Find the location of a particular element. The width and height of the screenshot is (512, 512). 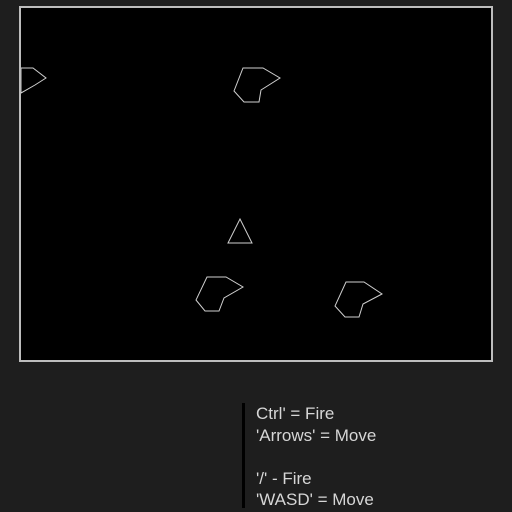

p2-fire-instruction: '/' - Fire is located at coordinates (284, 478).